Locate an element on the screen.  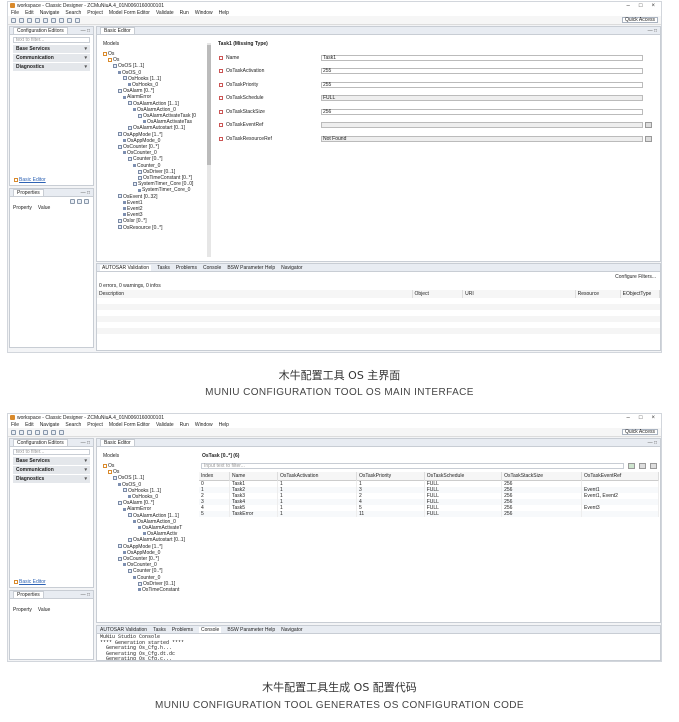
column-header: Index is located at coordinates (214, 476).